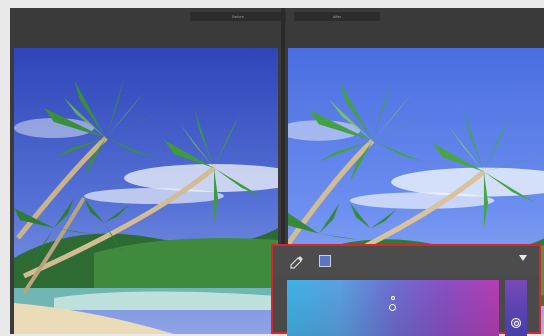  Describe the element at coordinates (325, 261) in the screenshot. I see `current-color-swatch` at that location.